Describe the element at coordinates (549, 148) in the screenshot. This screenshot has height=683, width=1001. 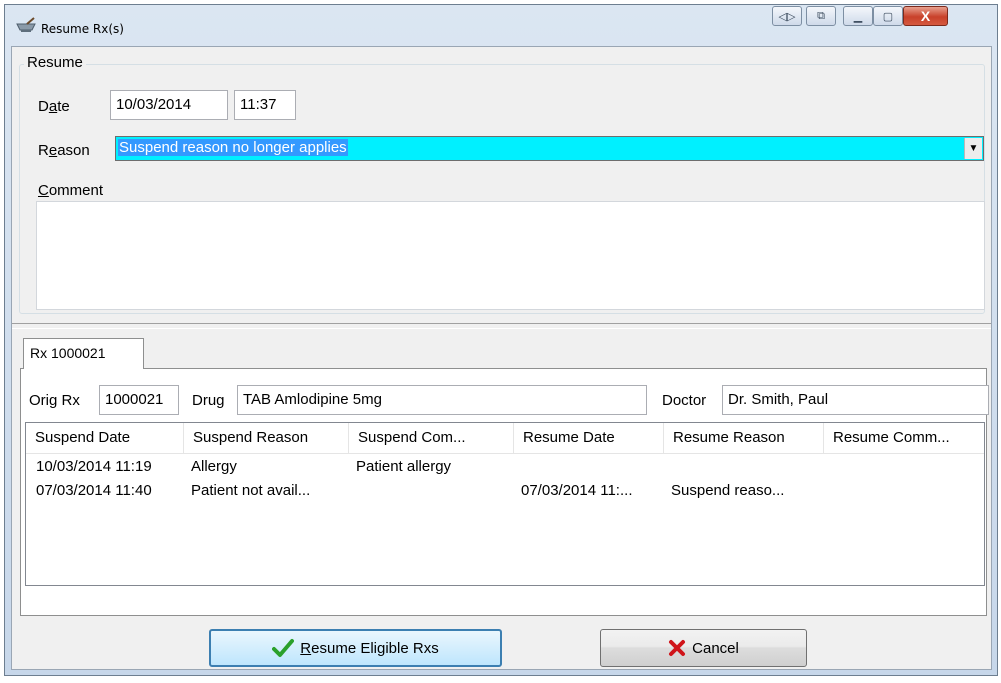
I see `reason-select: Suspend reason no longer applies ▼` at that location.